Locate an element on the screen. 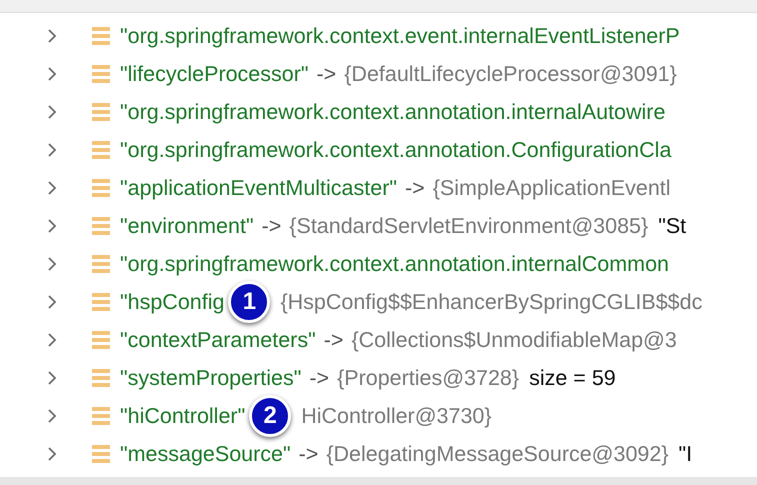 This screenshot has height=485, width=757. entry-extra: "St is located at coordinates (672, 226).